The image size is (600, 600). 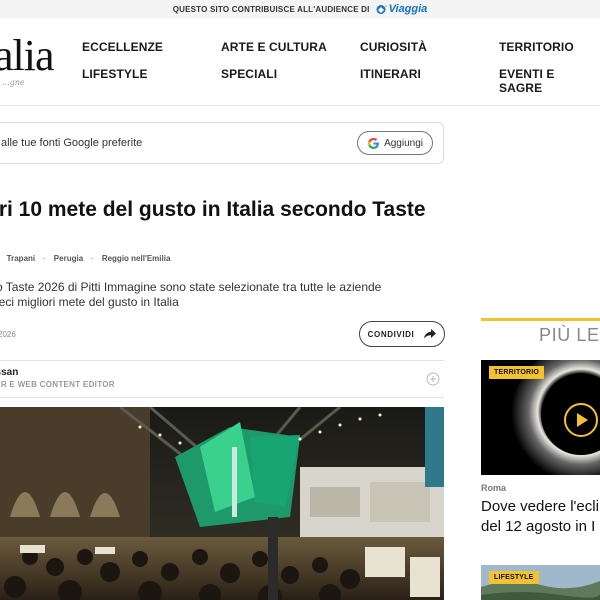 What do you see at coordinates (408, 9) in the screenshot?
I see `viaggia-logo-text: Viaggia` at bounding box center [408, 9].